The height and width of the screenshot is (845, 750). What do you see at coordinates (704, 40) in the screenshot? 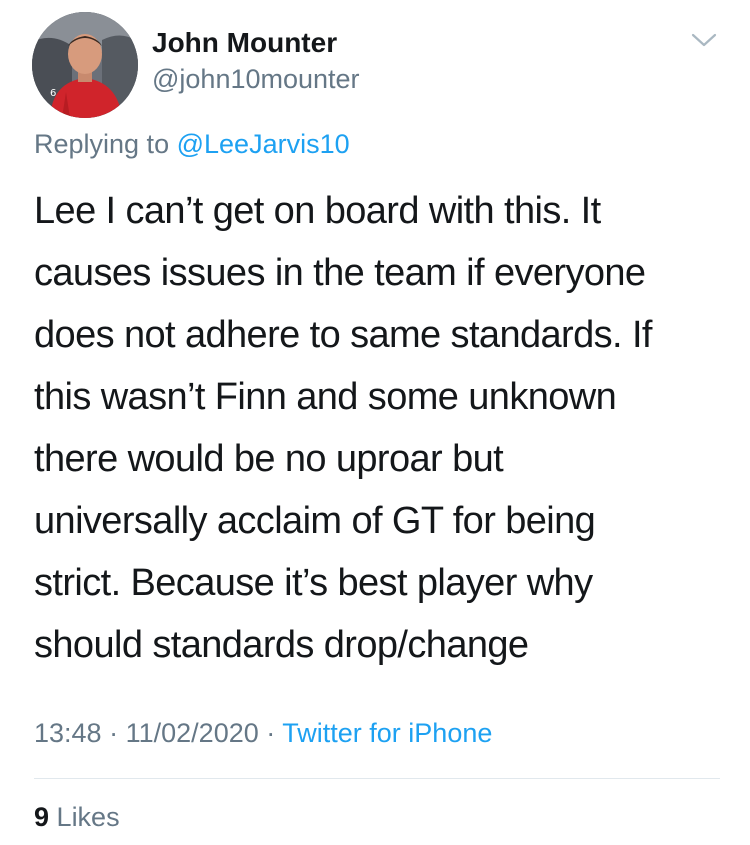
I see `chevron-down-icon` at bounding box center [704, 40].